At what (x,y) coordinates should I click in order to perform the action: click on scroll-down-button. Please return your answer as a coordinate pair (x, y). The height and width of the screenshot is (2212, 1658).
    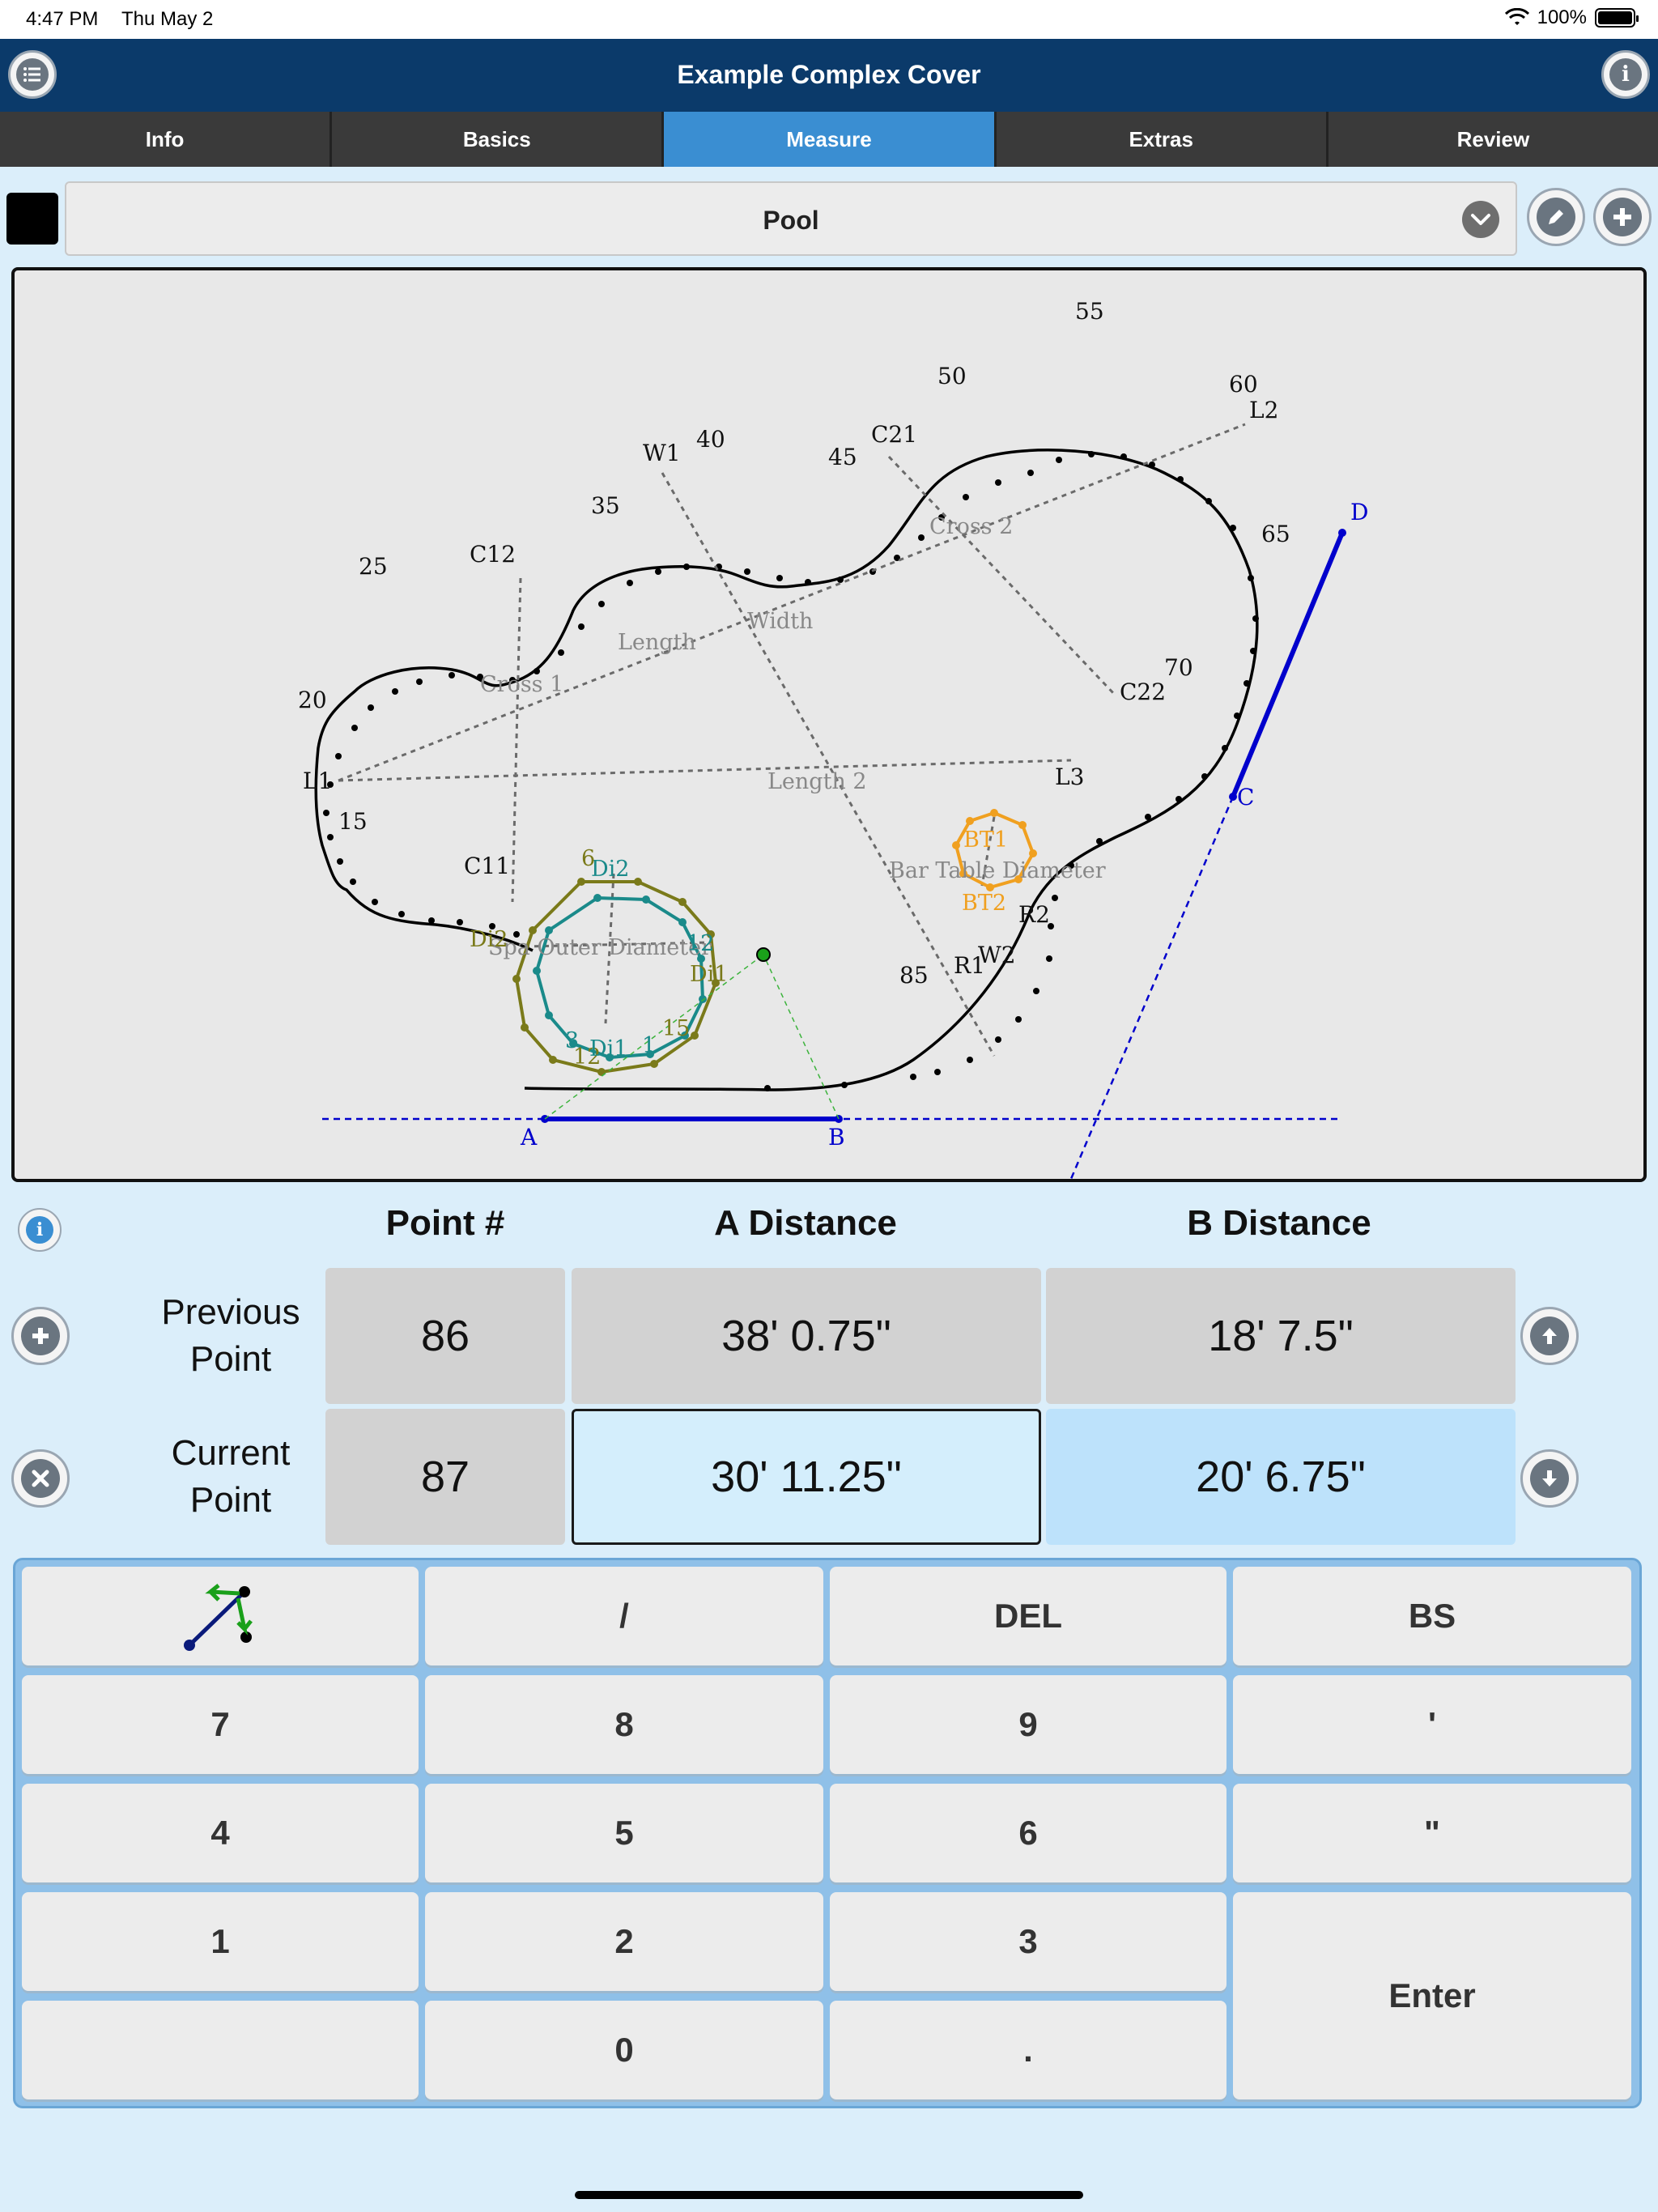
    Looking at the image, I should click on (1549, 1479).